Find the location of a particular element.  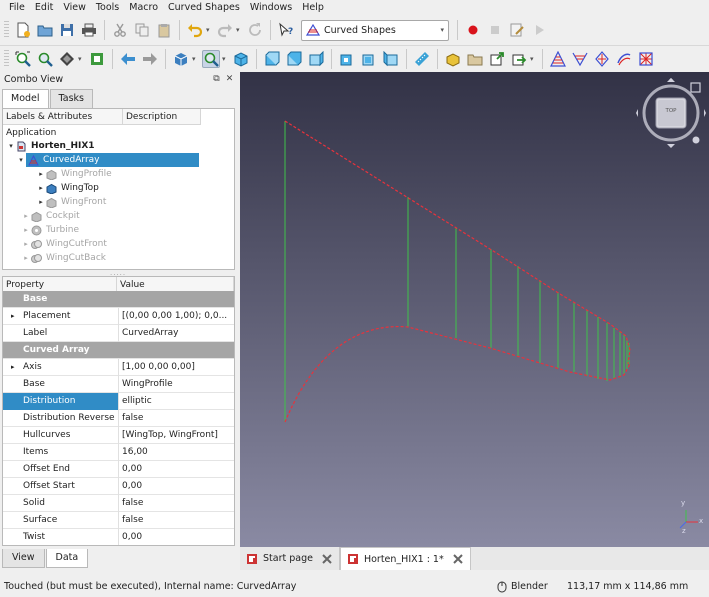

macro-record-icon is located at coordinates (473, 30).